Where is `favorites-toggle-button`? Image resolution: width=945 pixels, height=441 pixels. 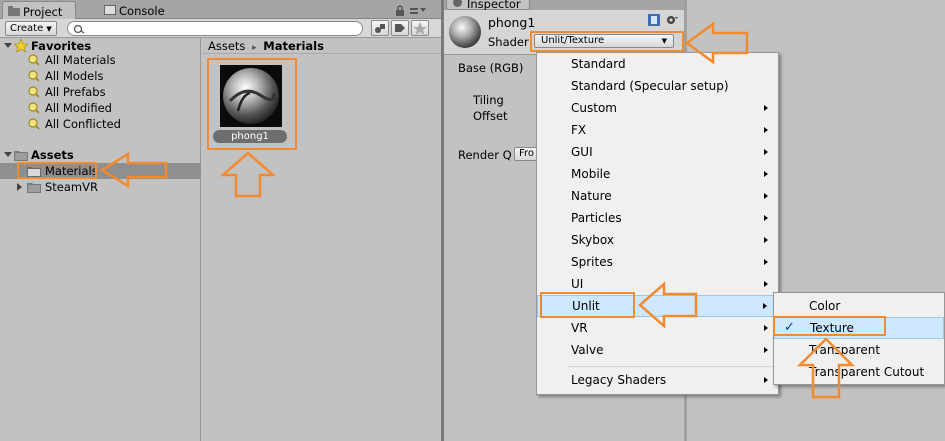
favorites-toggle-button is located at coordinates (420, 28).